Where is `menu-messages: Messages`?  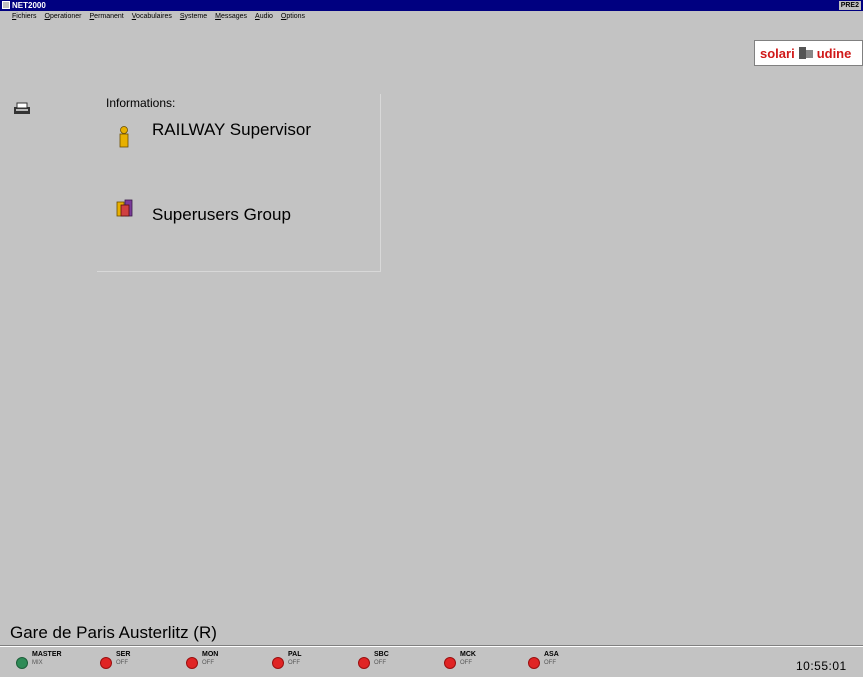 menu-messages: Messages is located at coordinates (231, 16).